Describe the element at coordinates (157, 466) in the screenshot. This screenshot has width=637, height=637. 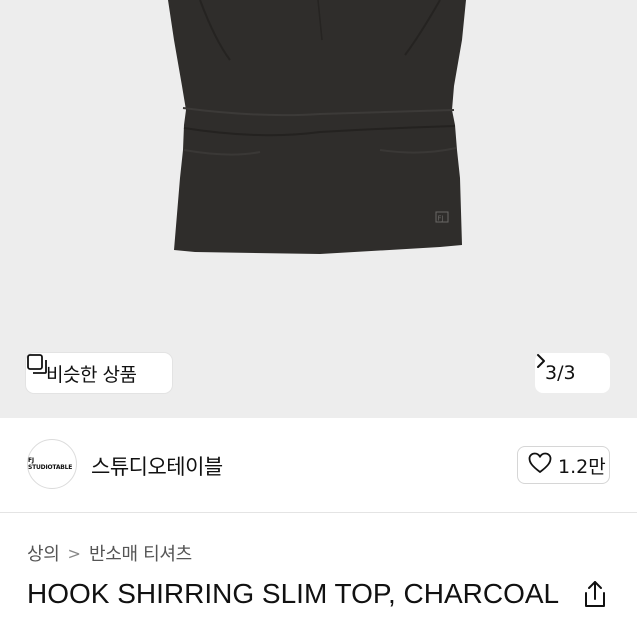
I see `brand-name: 스튜디오테이블` at that location.